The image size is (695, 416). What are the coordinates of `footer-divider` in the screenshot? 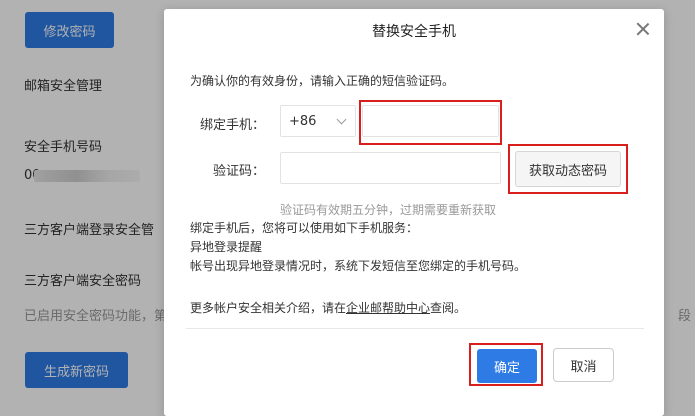 It's located at (415, 328).